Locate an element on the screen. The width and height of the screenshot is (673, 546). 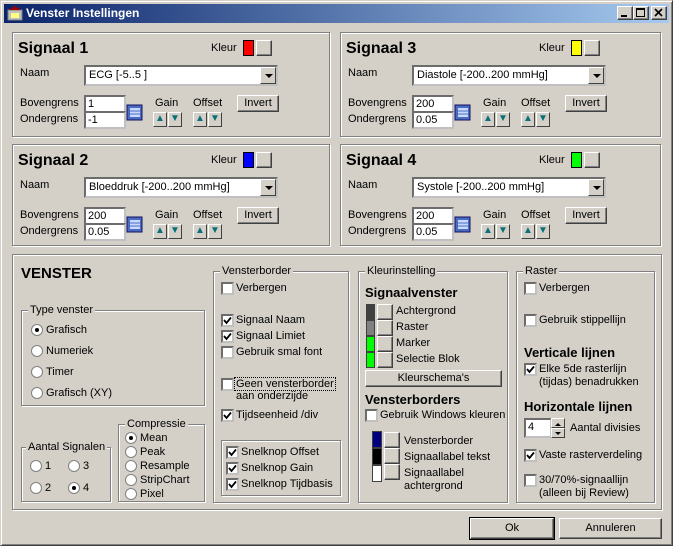
snelknop-tijdbasis-checkbox is located at coordinates (232, 484).